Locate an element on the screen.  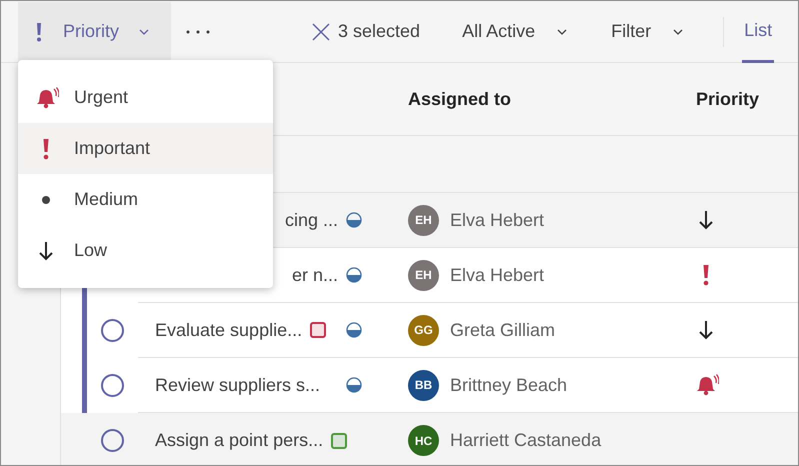
task-row: Review suppliers s... BB Brittney Beach is located at coordinates (429, 385).